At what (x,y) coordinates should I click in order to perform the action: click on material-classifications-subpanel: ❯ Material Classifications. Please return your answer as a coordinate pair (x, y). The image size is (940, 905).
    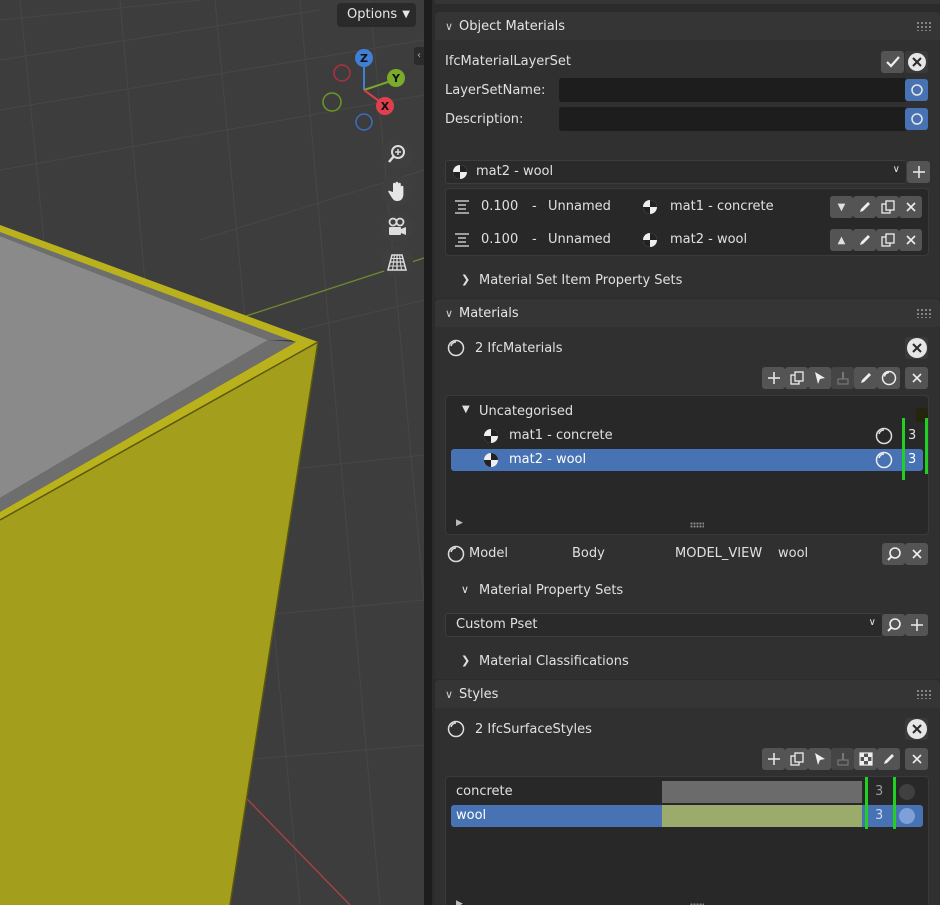
    Looking at the image, I should click on (611, 662).